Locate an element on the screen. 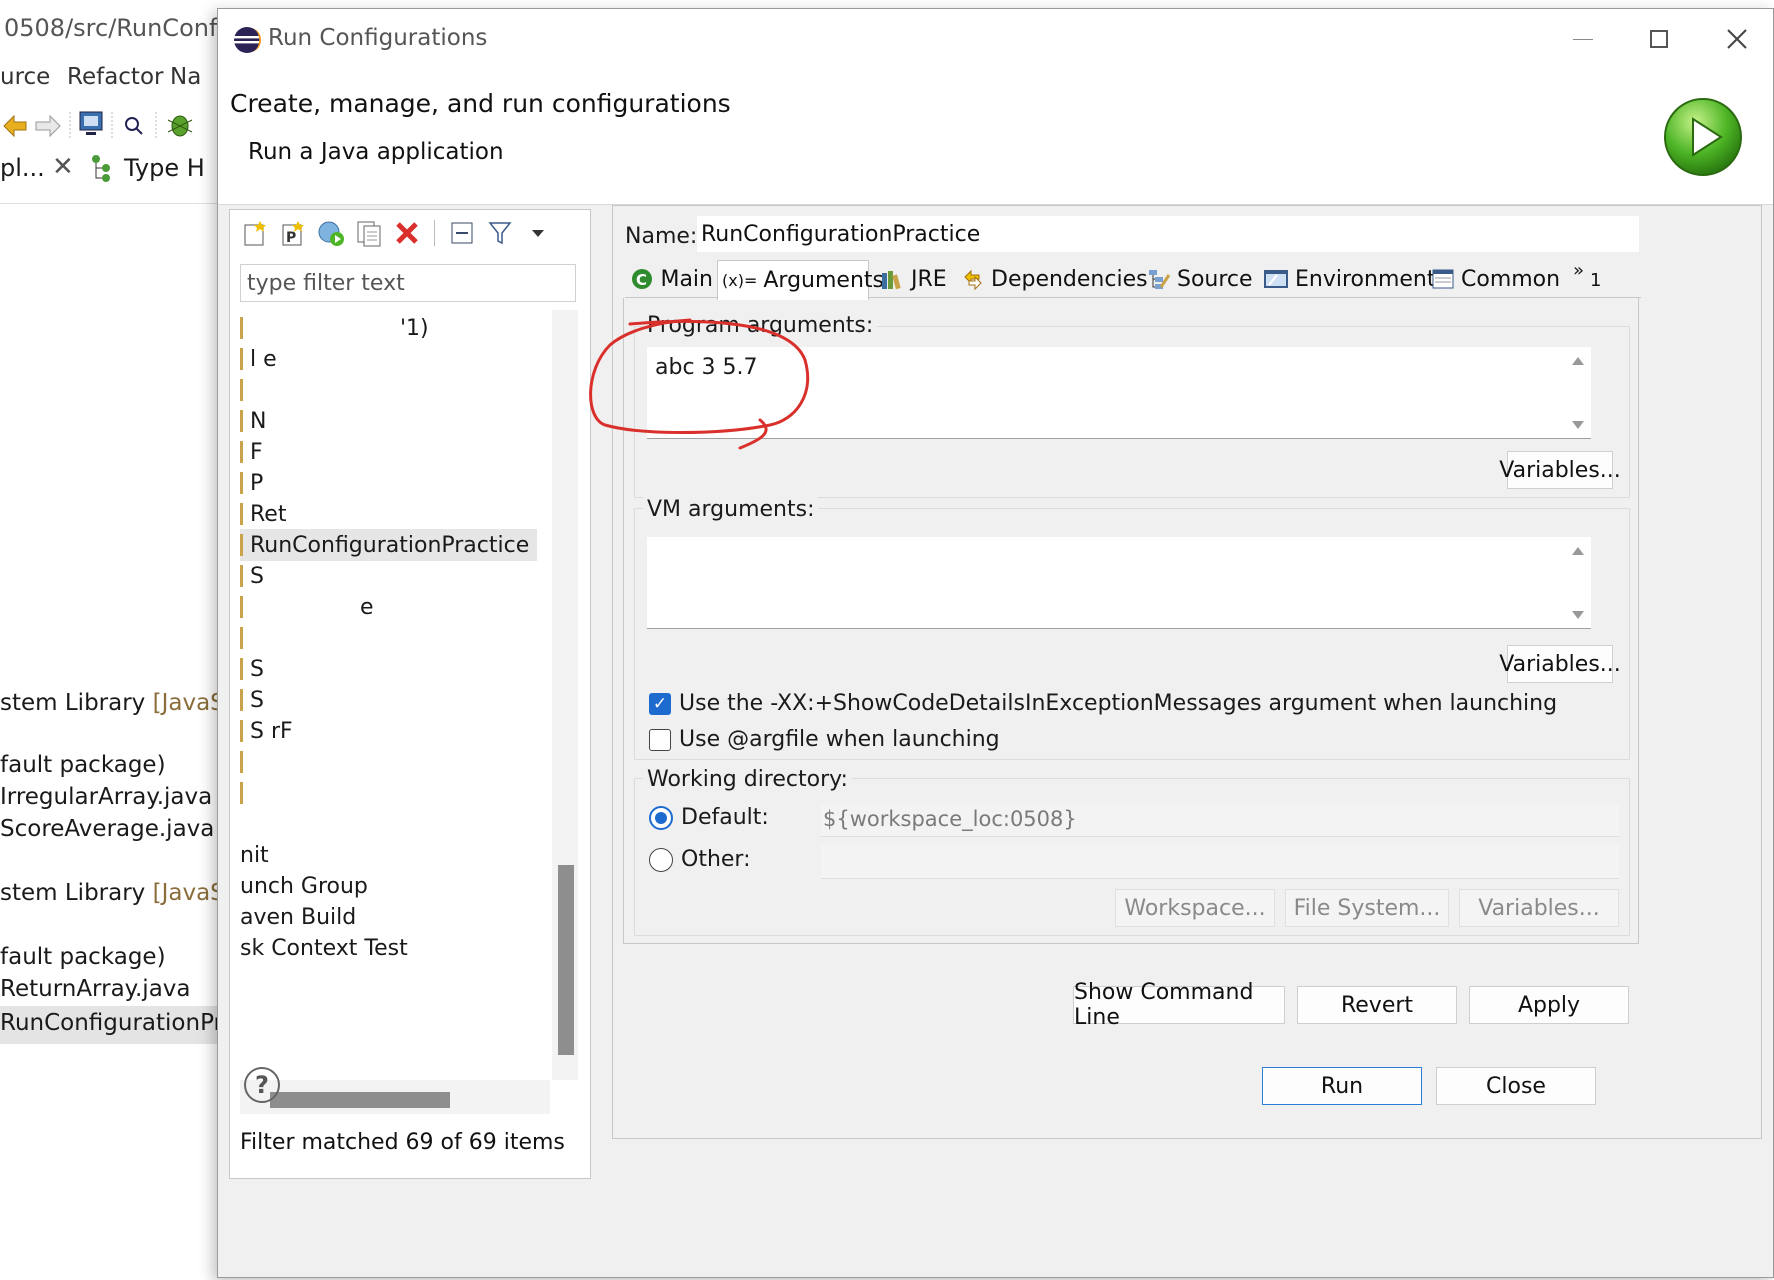  tree-item-selected: RunConfigurationPra is located at coordinates (115, 1025).